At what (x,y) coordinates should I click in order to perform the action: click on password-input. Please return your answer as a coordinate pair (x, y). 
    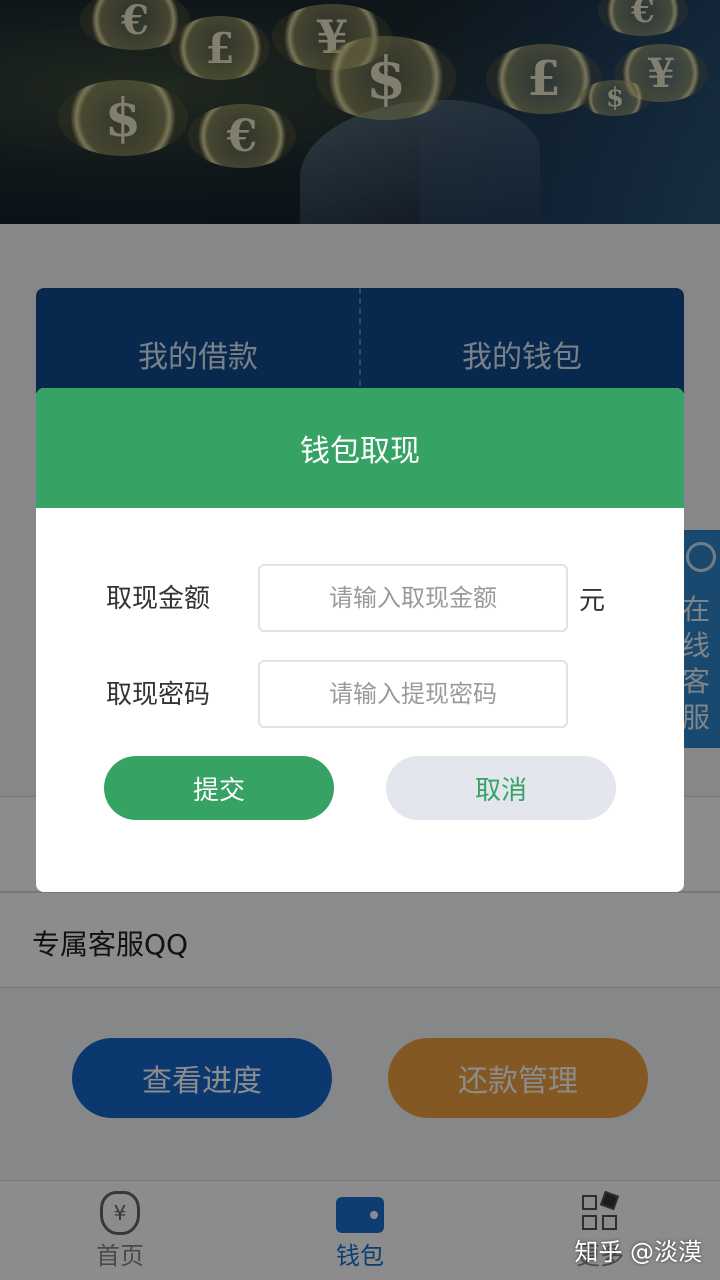
    Looking at the image, I should click on (413, 694).